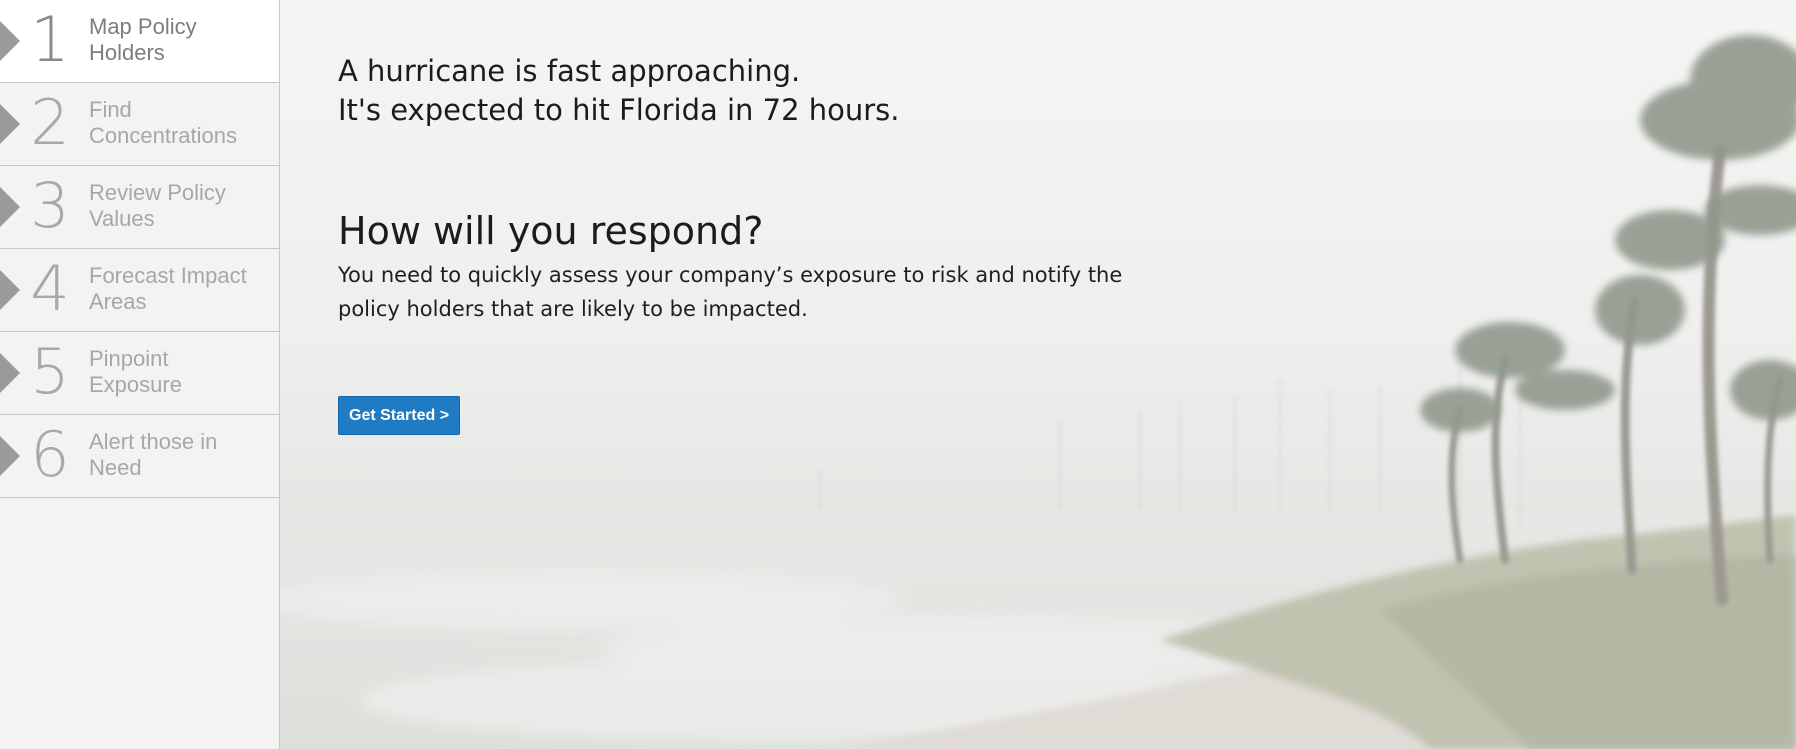 This screenshot has width=1796, height=749. Describe the element at coordinates (181, 206) in the screenshot. I see `step-label: Review Policy Values` at that location.